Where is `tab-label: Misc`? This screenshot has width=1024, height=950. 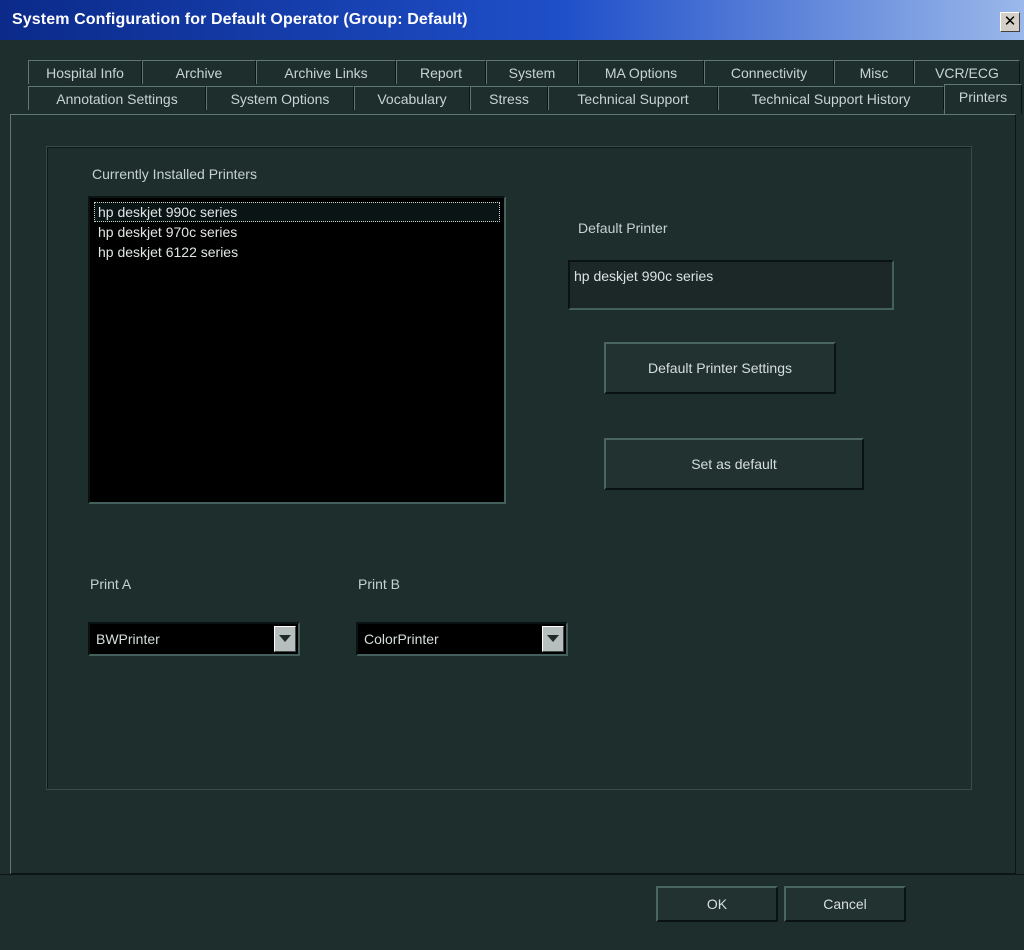
tab-label: Misc is located at coordinates (874, 73).